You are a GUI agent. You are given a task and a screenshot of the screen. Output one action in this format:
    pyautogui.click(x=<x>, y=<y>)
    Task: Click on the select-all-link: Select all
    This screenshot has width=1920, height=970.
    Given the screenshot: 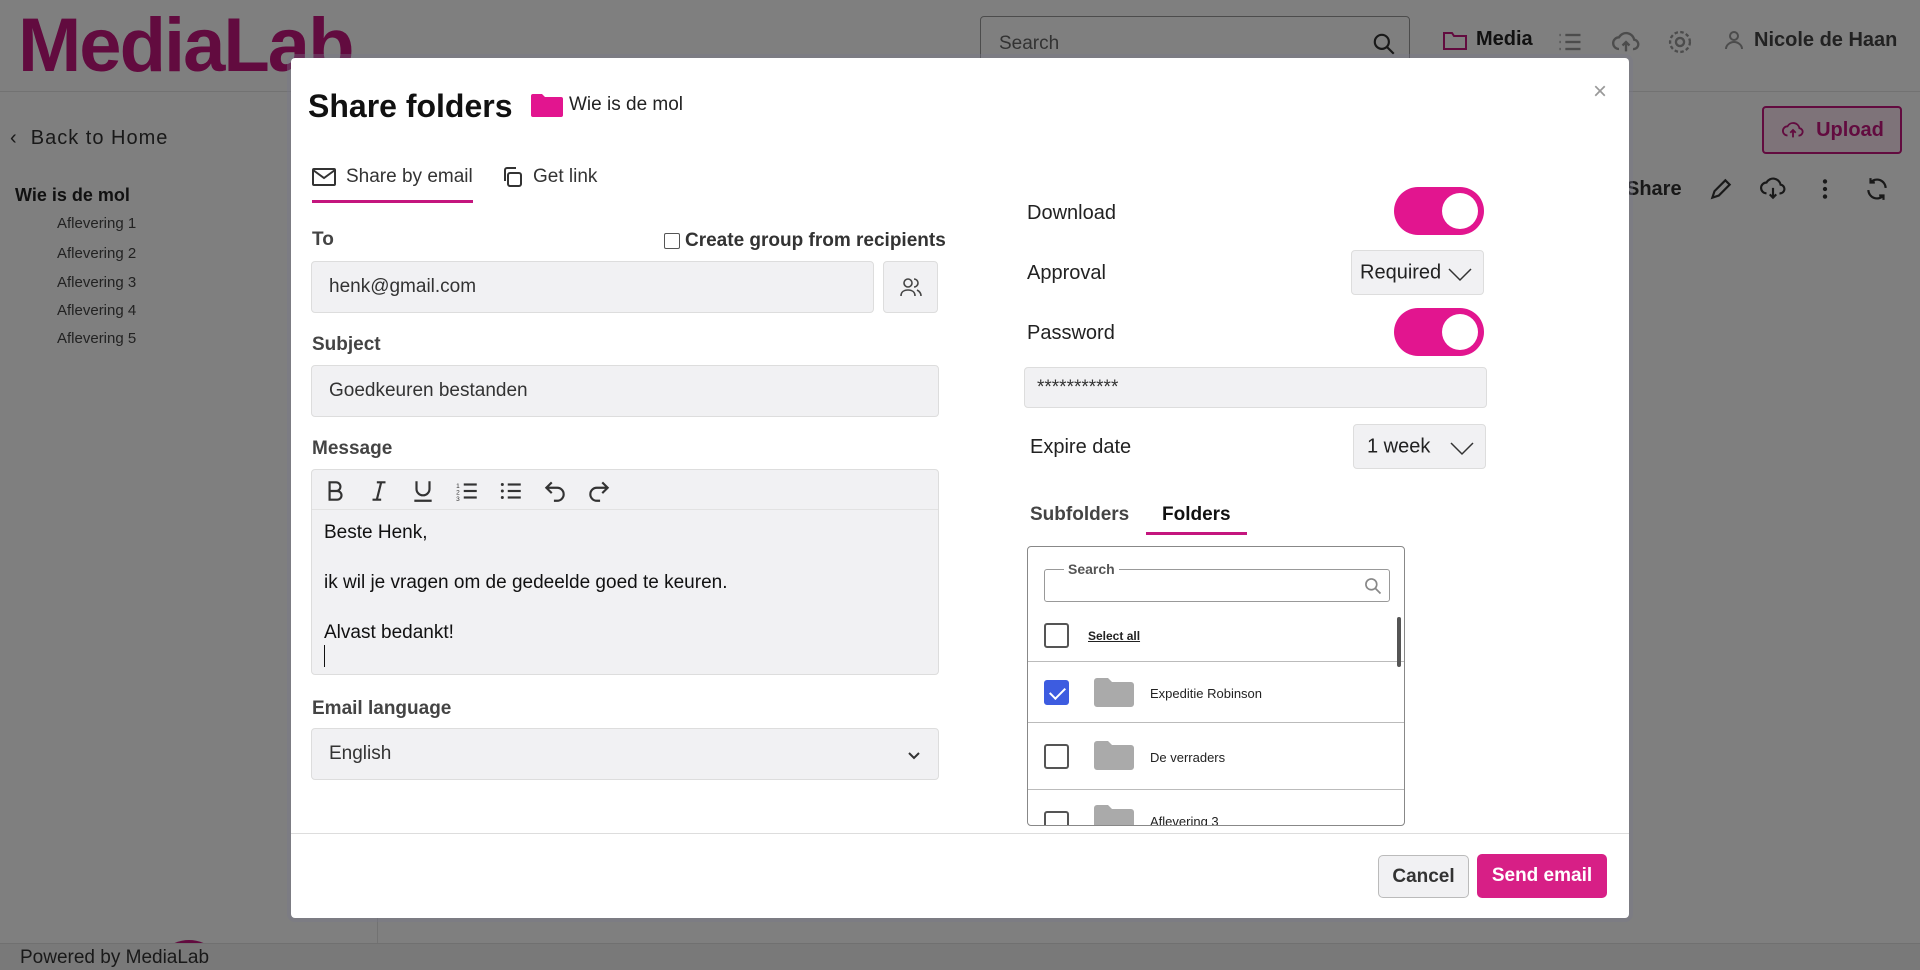 What is the action you would take?
    pyautogui.click(x=1114, y=636)
    